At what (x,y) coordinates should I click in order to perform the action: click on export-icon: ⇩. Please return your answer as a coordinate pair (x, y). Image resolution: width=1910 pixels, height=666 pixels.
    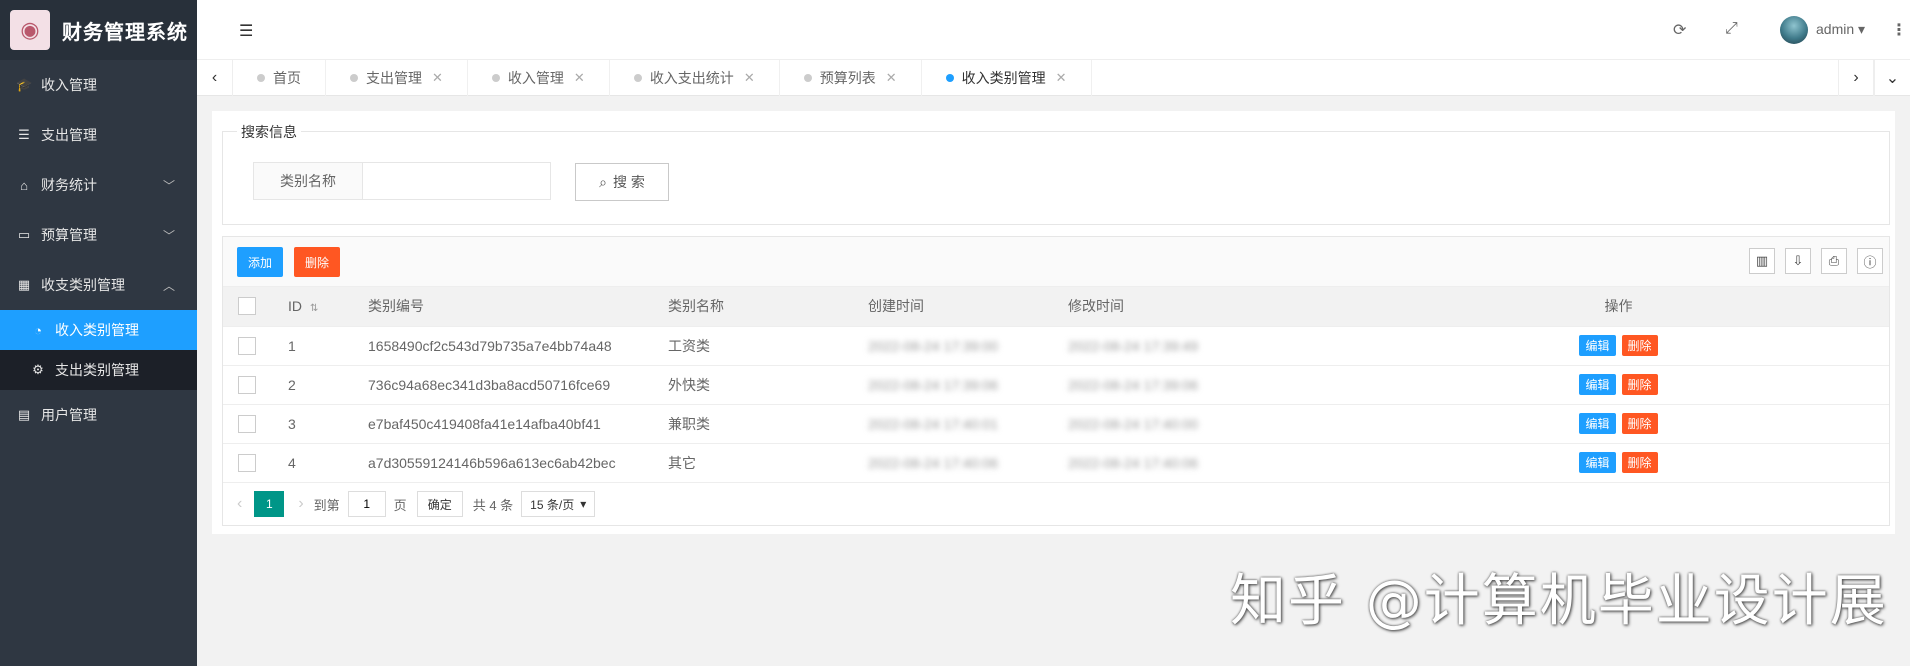
    Looking at the image, I should click on (1798, 261).